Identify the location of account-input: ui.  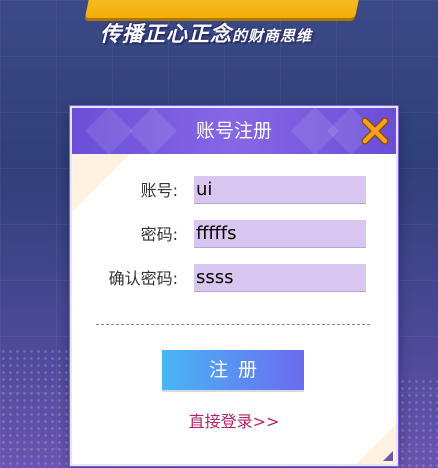
(280, 190).